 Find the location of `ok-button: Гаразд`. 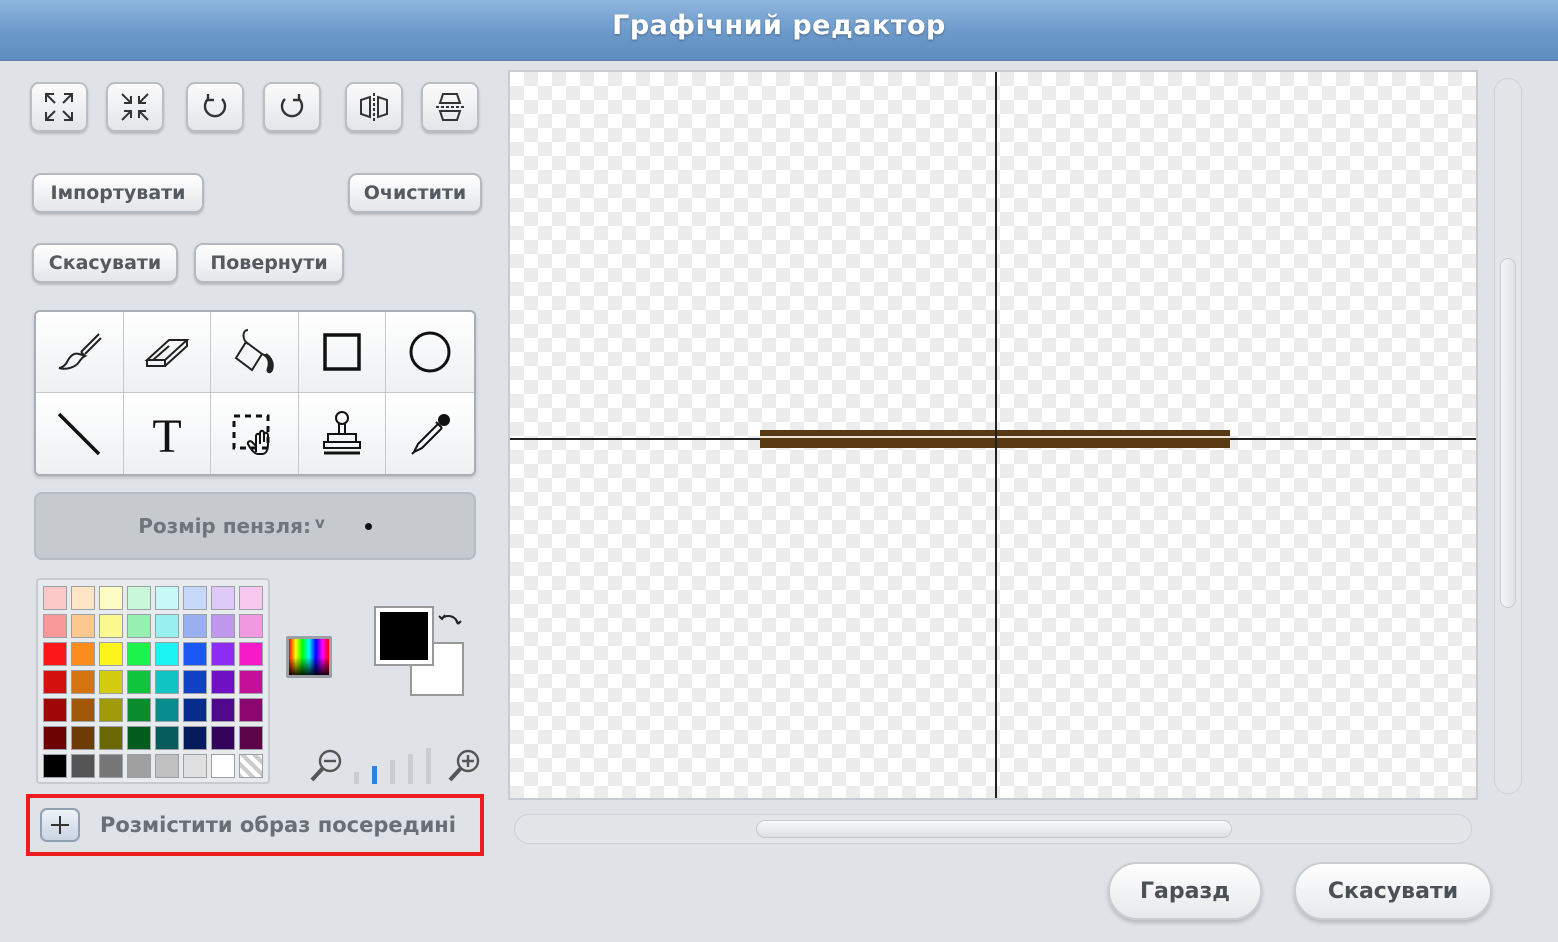

ok-button: Гаразд is located at coordinates (1185, 891).